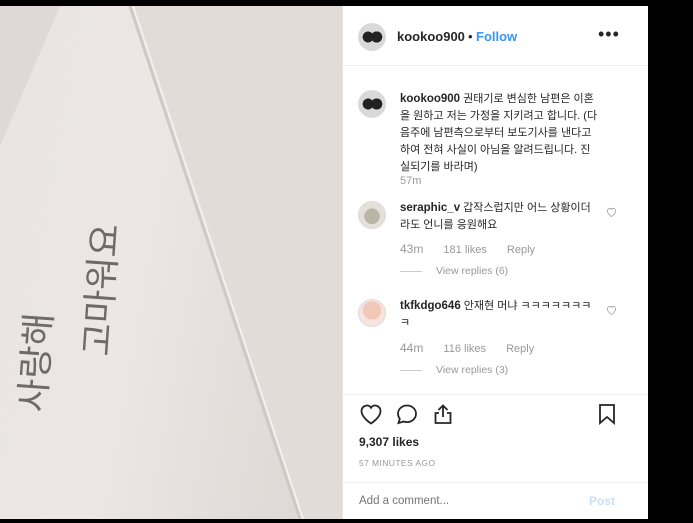 The image size is (693, 523). Describe the element at coordinates (412, 249) in the screenshot. I see `comment-time: 43m` at that location.